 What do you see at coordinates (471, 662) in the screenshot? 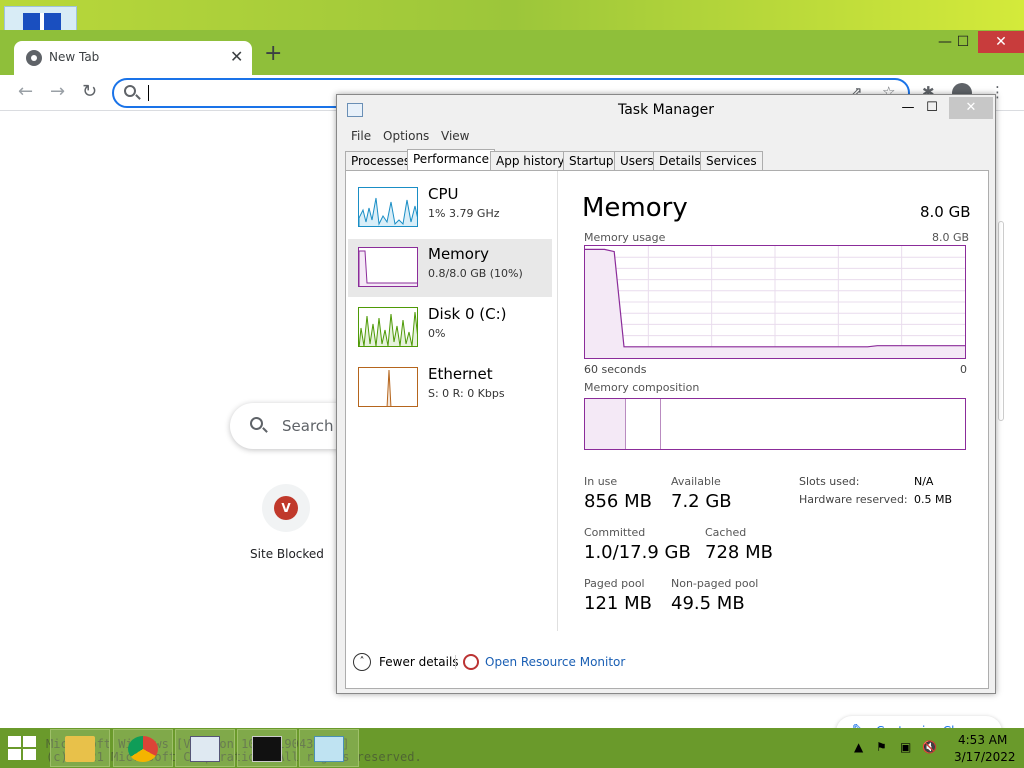
I see `resource-monitor-icon` at bounding box center [471, 662].